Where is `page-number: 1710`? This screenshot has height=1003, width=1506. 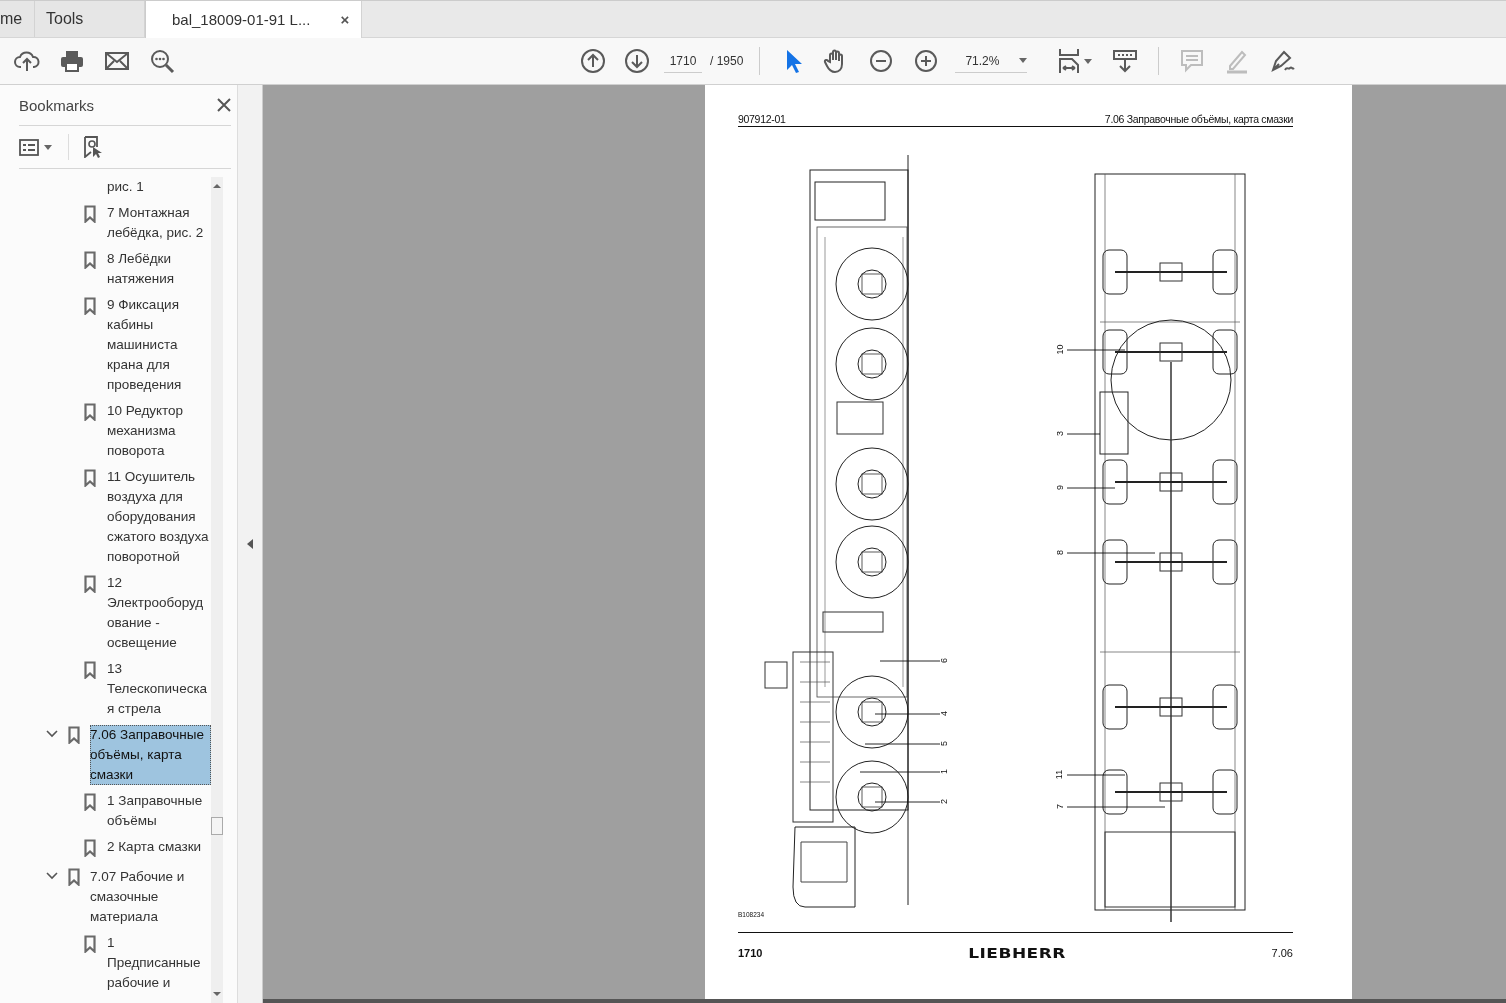
page-number: 1710 is located at coordinates (750, 953).